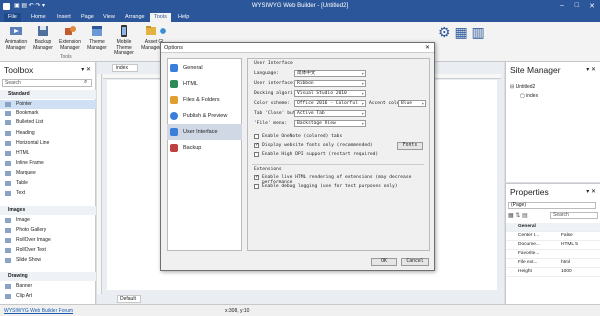 This screenshot has height=316, width=600. I want to click on menu-file: File, so click(12, 17).